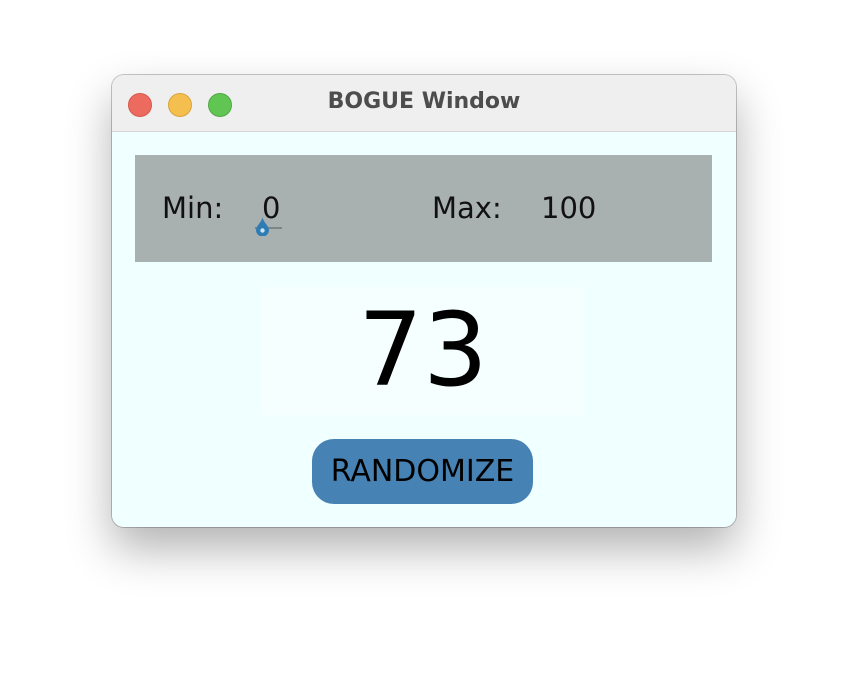 This screenshot has height=676, width=848. Describe the element at coordinates (569, 208) in the screenshot. I see `max-value: 100` at that location.